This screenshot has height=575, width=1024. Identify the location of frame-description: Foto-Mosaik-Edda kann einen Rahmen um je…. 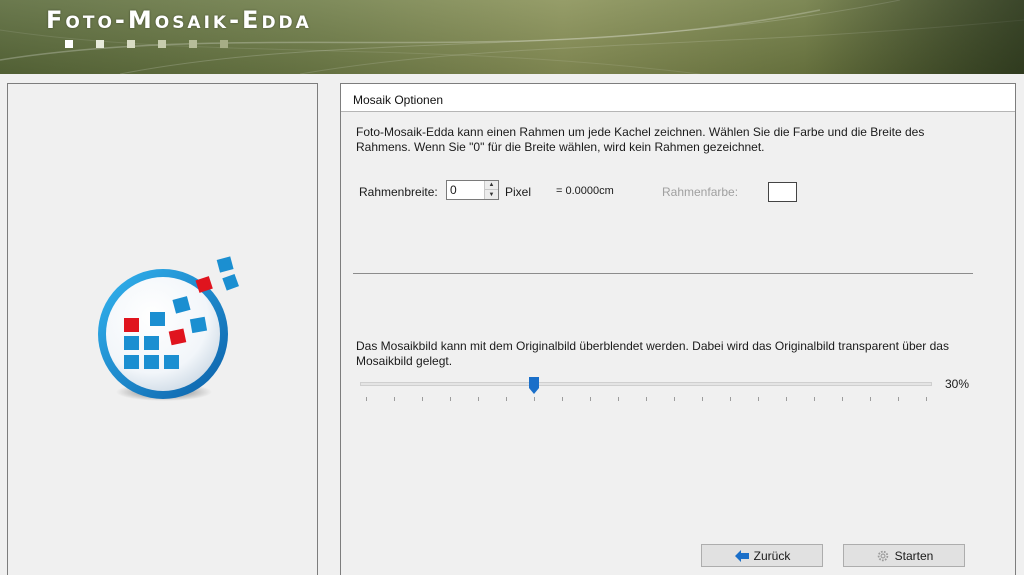
(640, 139).